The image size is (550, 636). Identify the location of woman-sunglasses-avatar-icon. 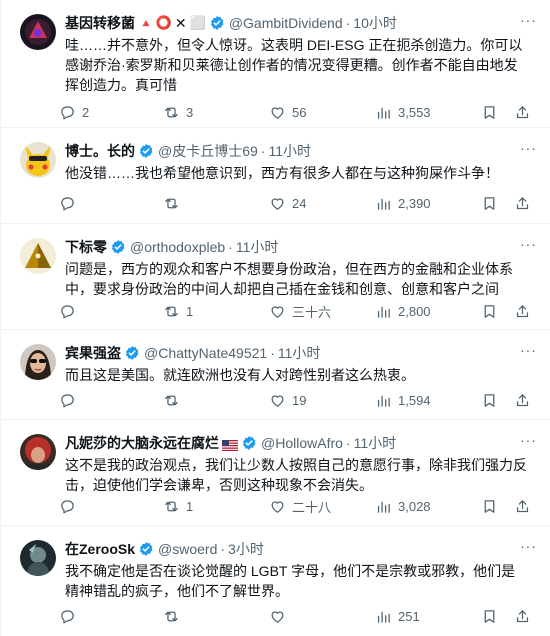
(38, 362).